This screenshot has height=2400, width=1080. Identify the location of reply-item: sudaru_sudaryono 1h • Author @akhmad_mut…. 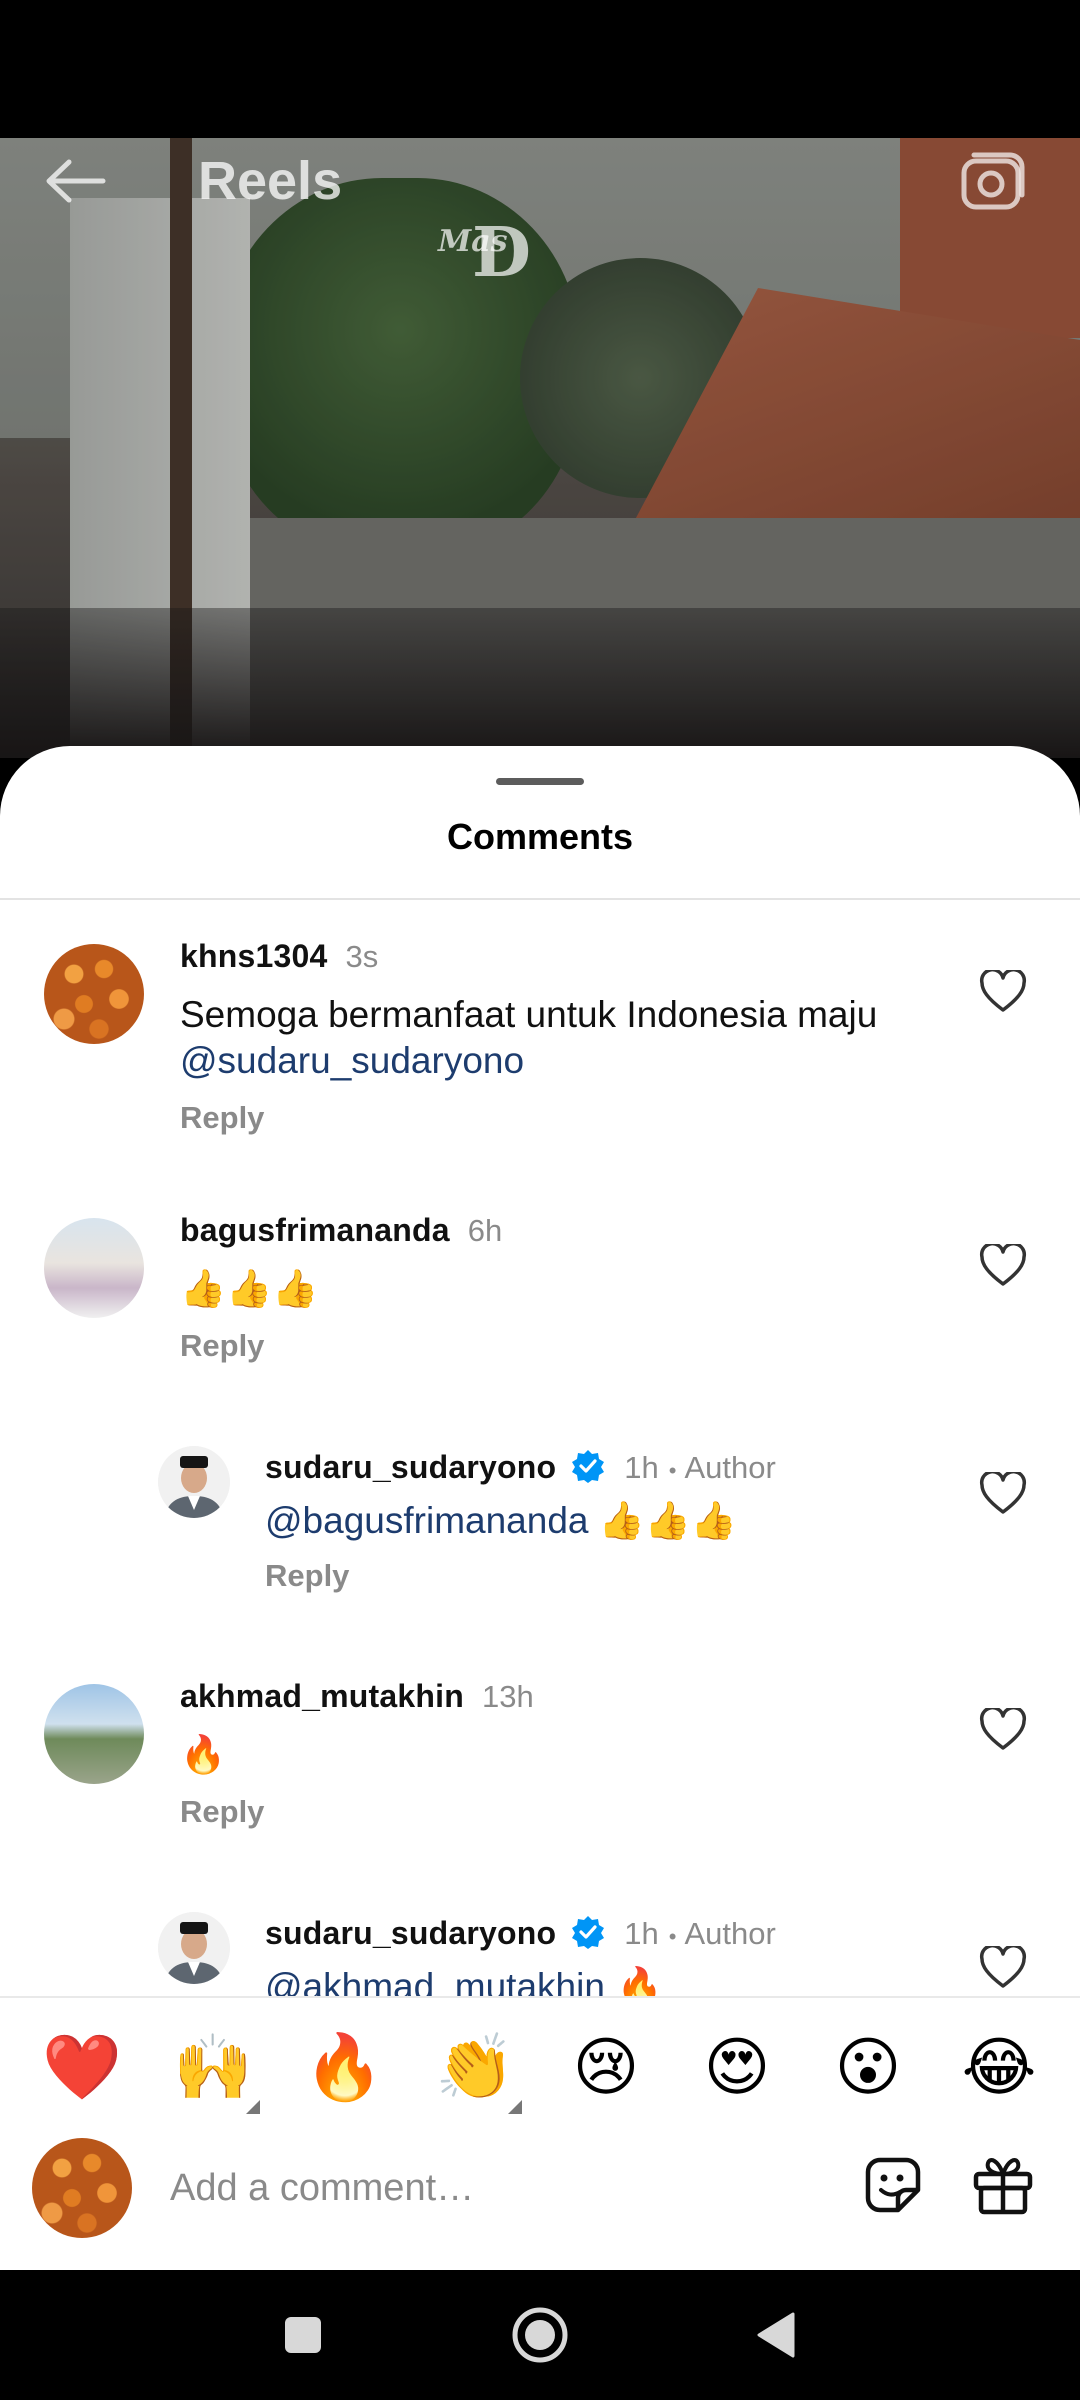
(540, 1936).